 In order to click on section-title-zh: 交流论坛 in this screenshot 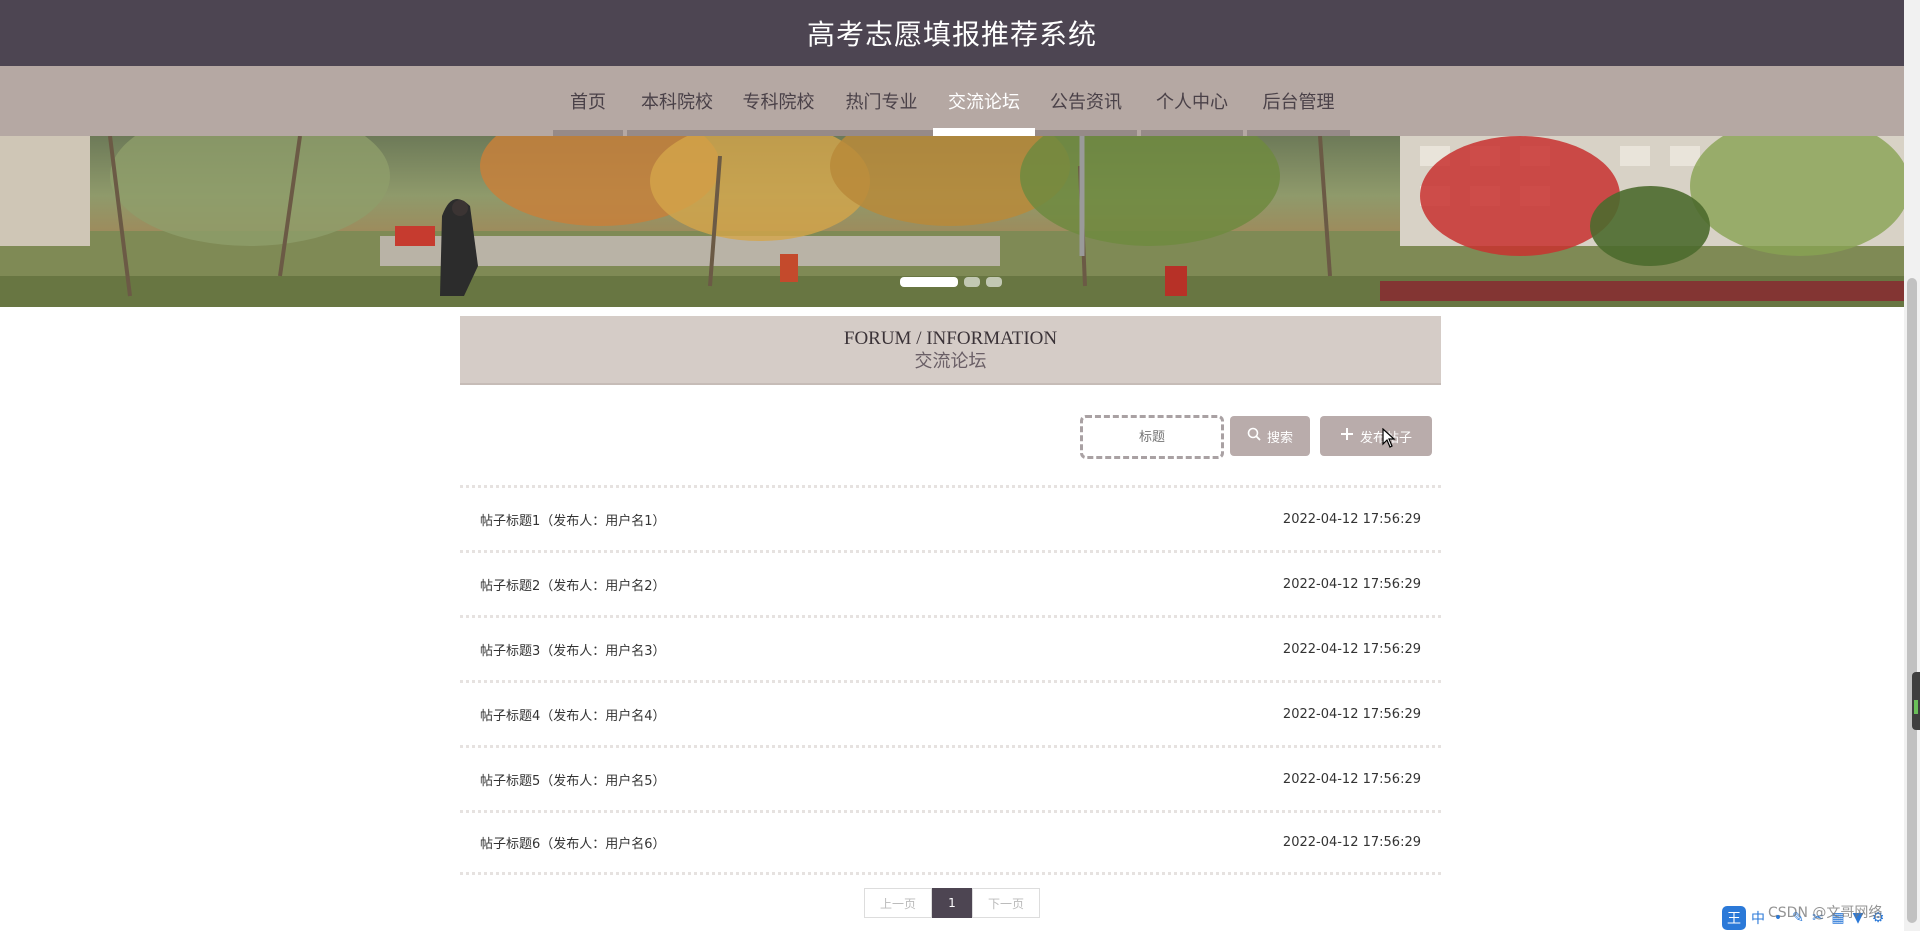, I will do `click(950, 360)`.